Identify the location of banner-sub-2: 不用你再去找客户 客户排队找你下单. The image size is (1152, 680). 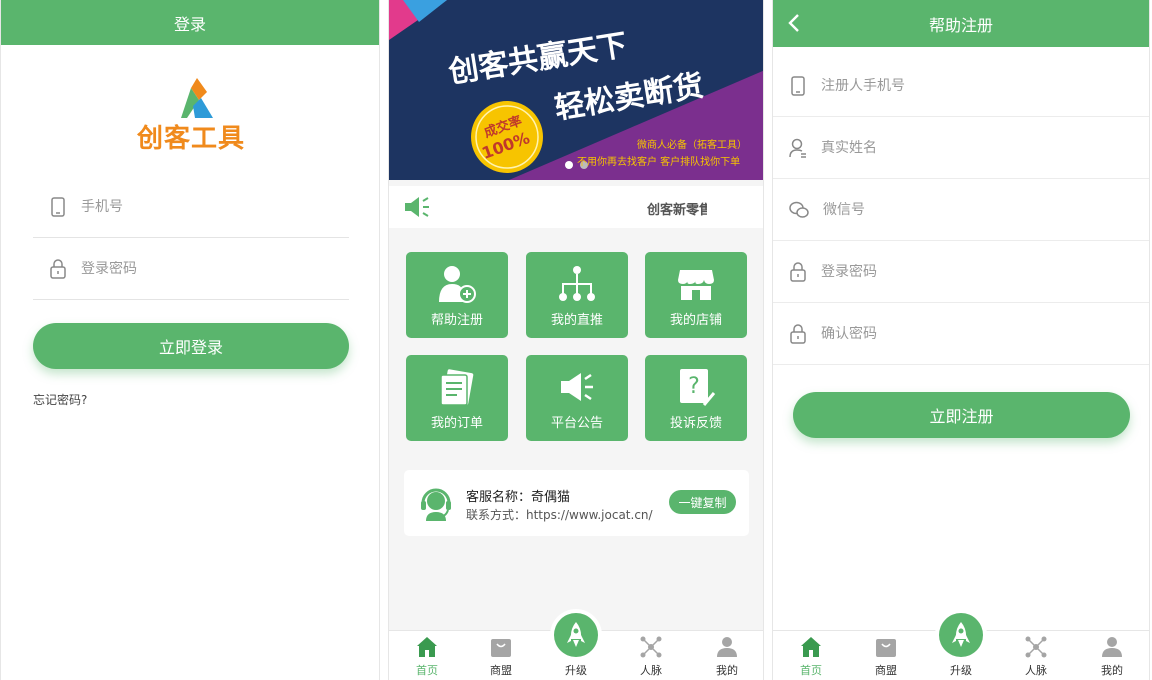
(659, 162).